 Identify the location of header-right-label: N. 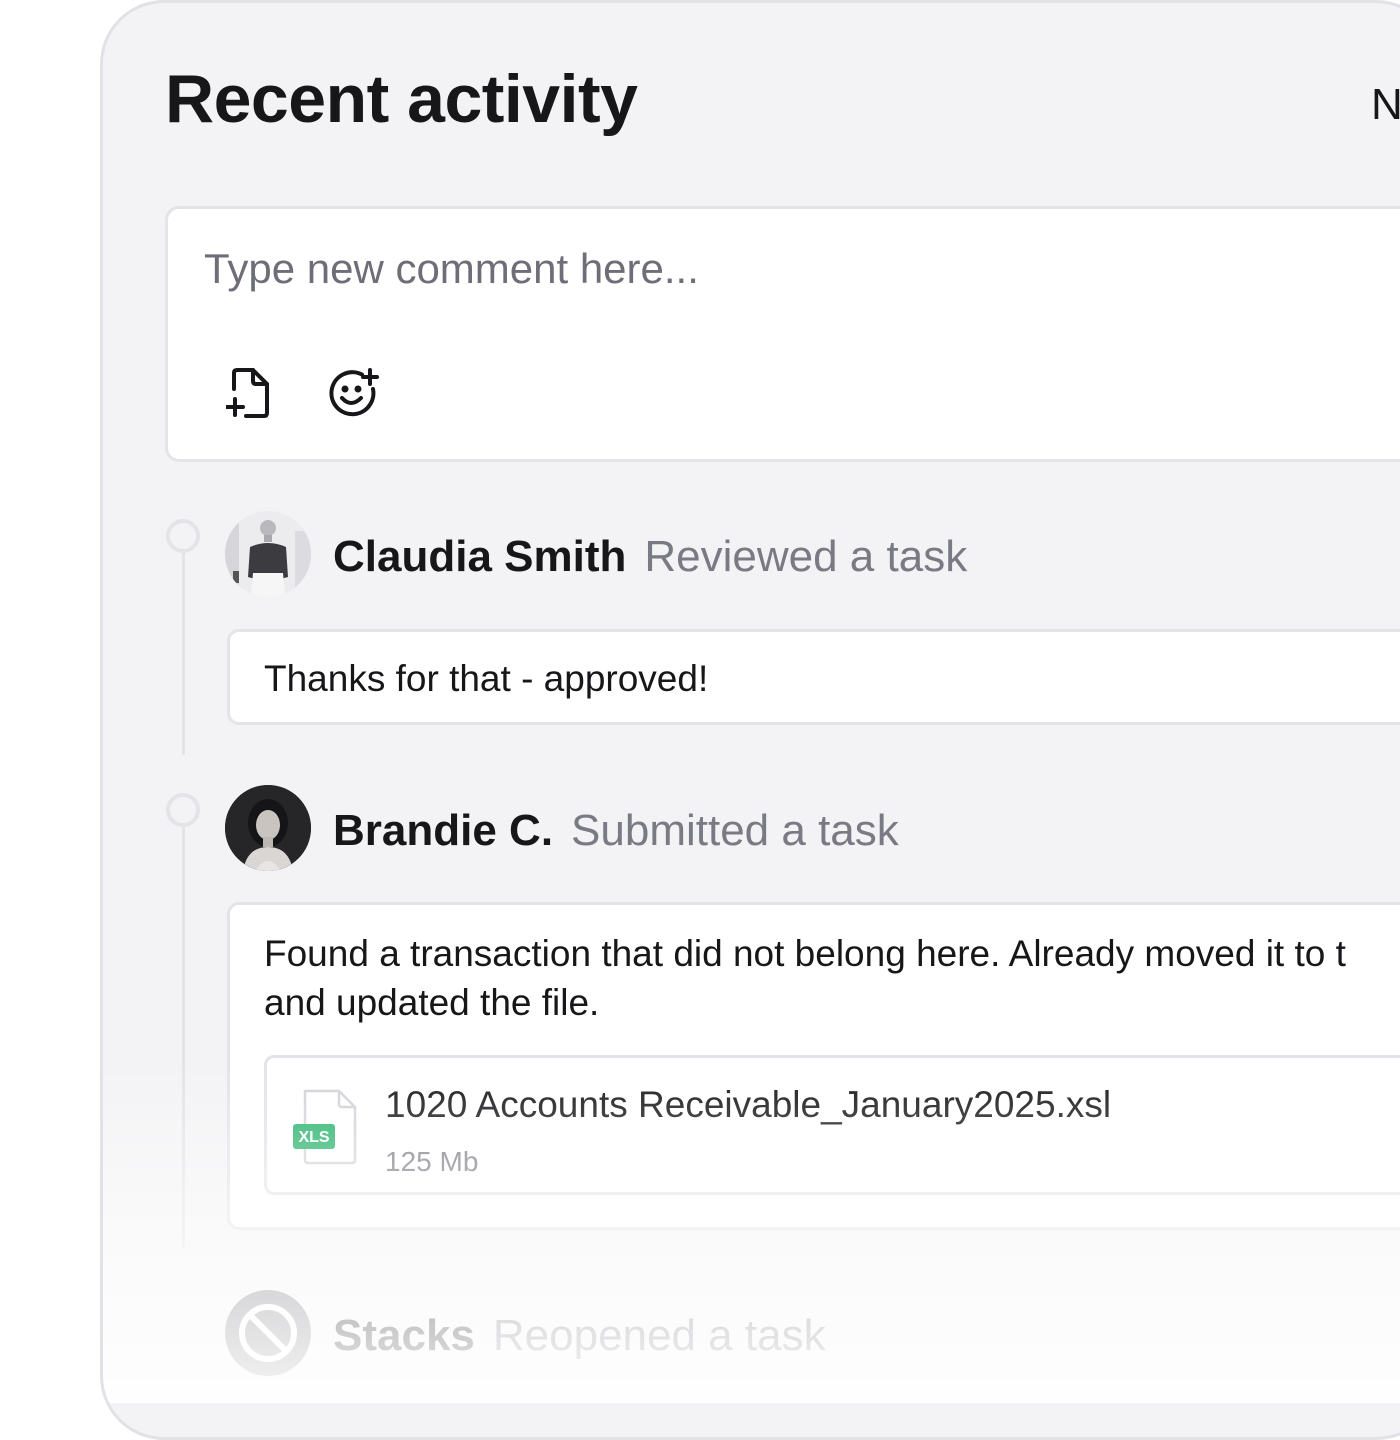
(1385, 105).